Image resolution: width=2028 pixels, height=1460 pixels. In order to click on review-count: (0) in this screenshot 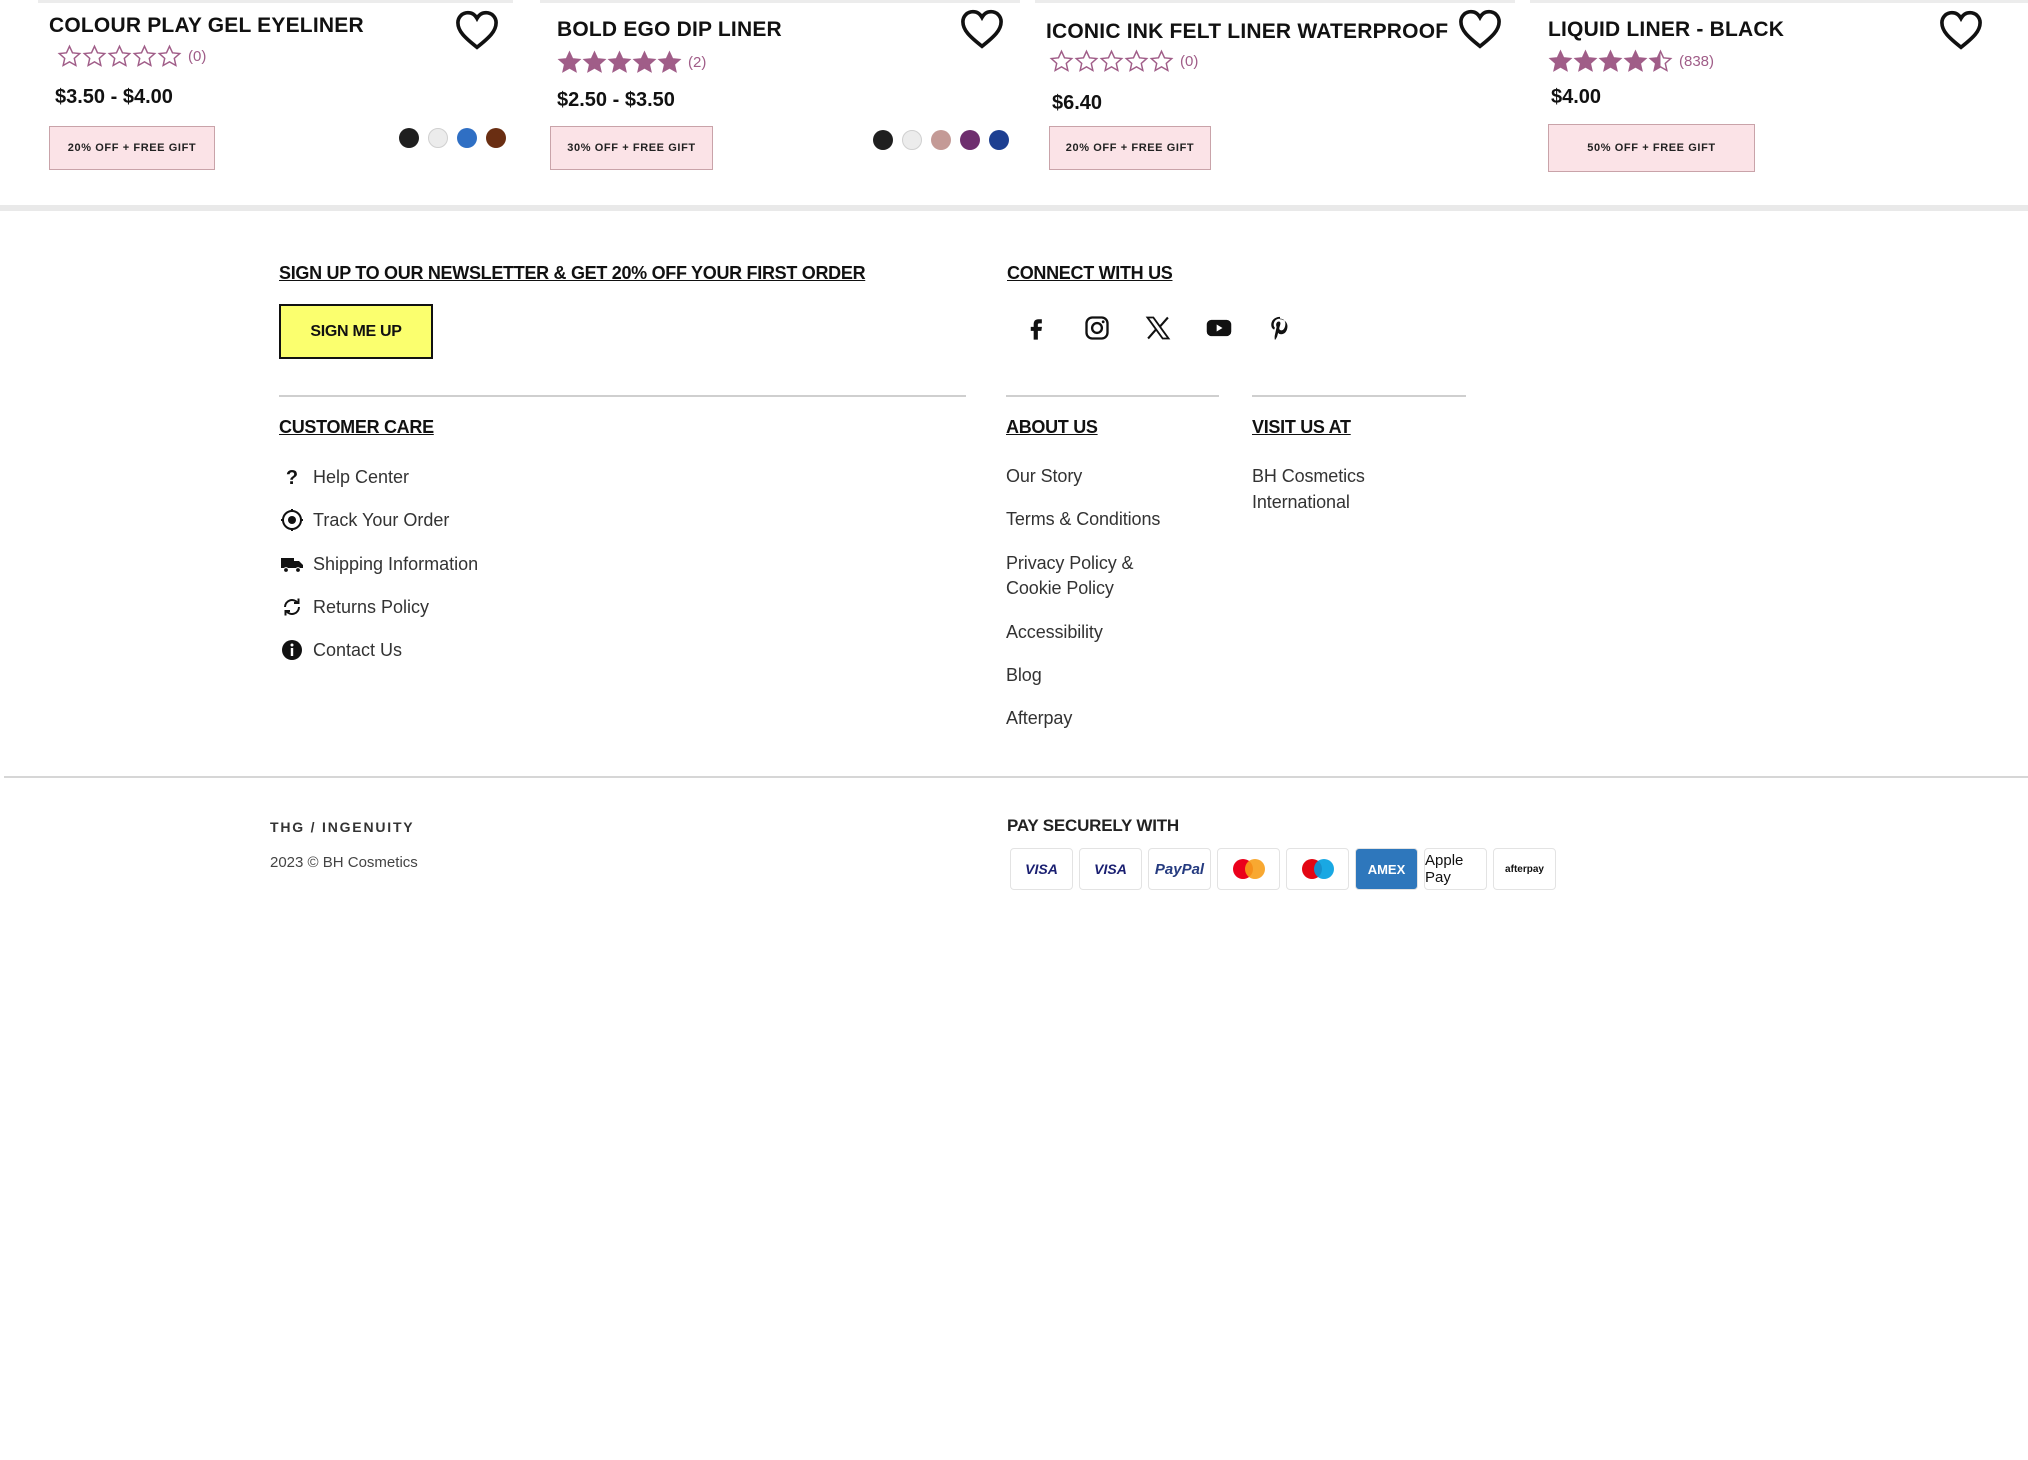, I will do `click(197, 56)`.